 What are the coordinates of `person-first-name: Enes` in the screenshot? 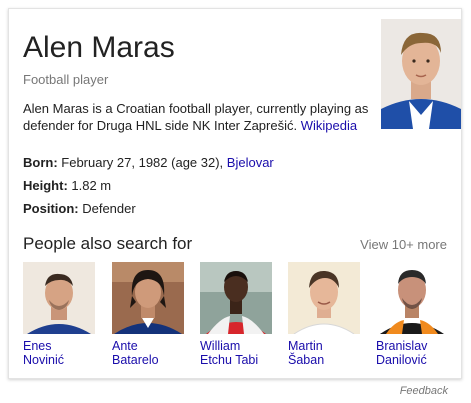 It's located at (37, 346).